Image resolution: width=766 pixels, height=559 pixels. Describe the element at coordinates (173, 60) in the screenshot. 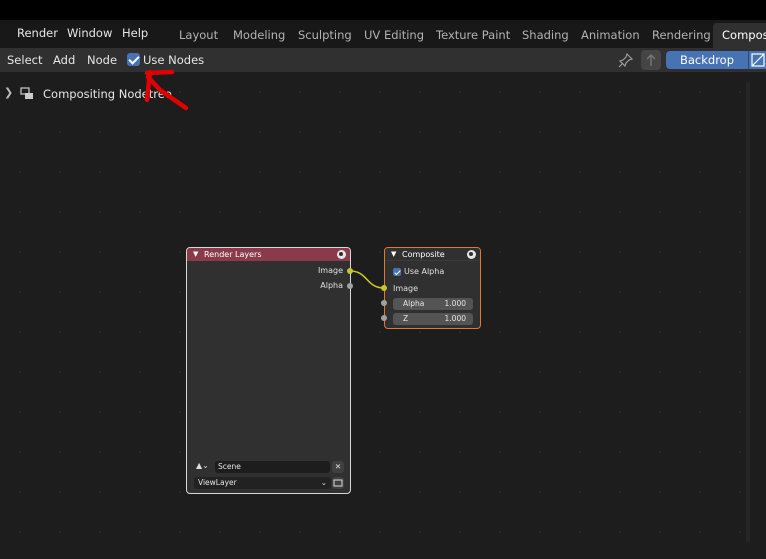

I see `use-nodes-label: Use Nodes` at that location.